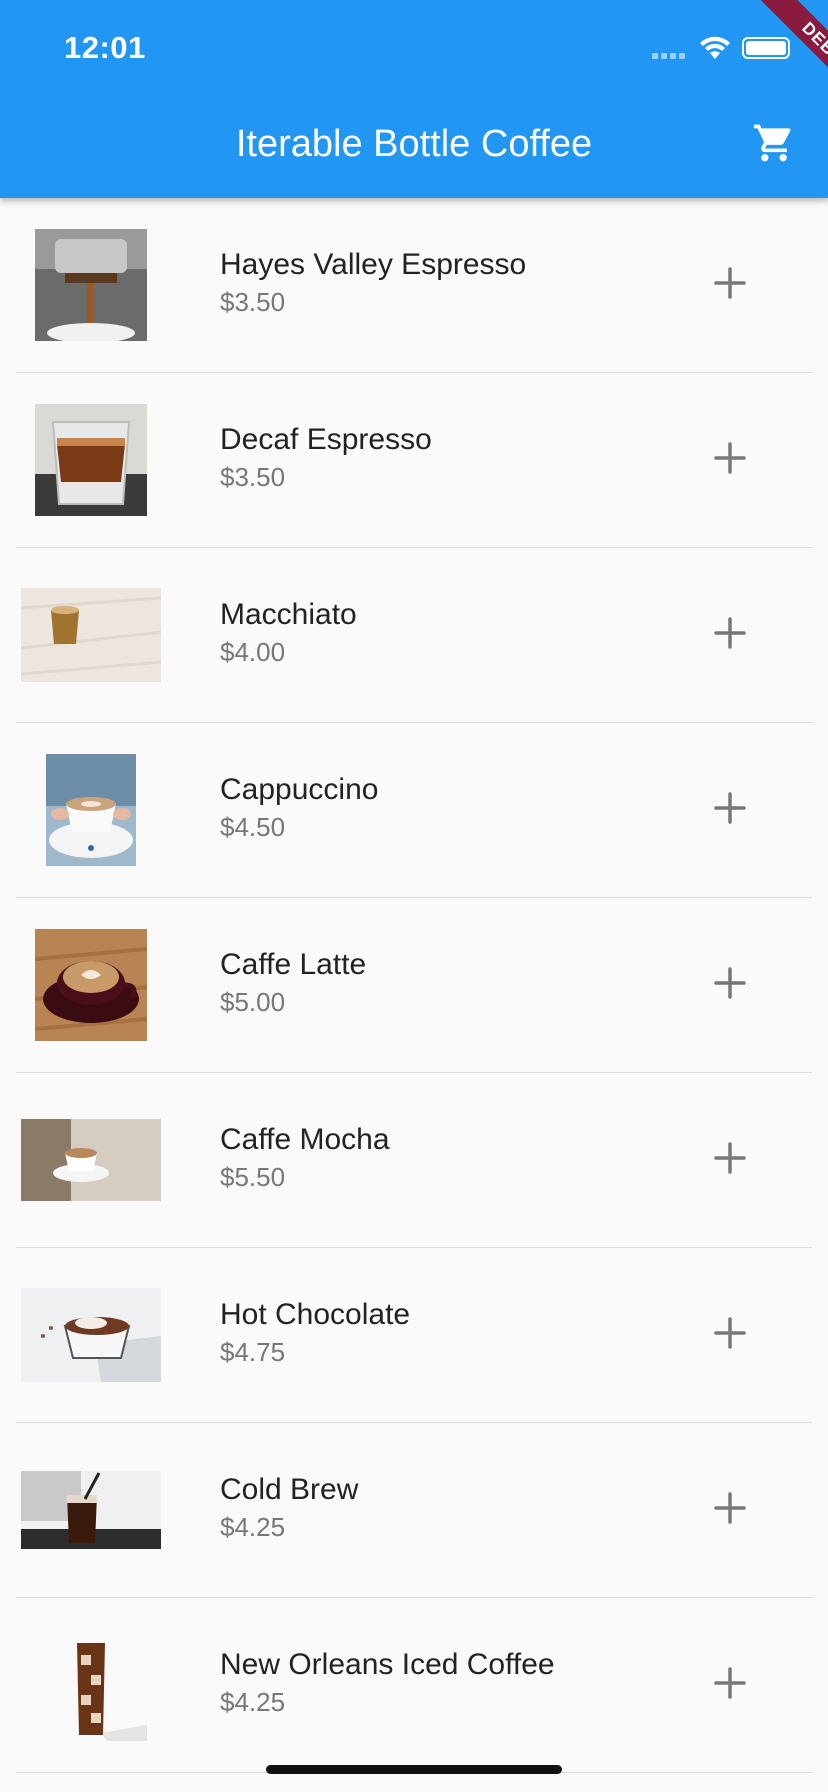 The height and width of the screenshot is (1792, 828). Describe the element at coordinates (774, 143) in the screenshot. I see `cart-icon` at that location.